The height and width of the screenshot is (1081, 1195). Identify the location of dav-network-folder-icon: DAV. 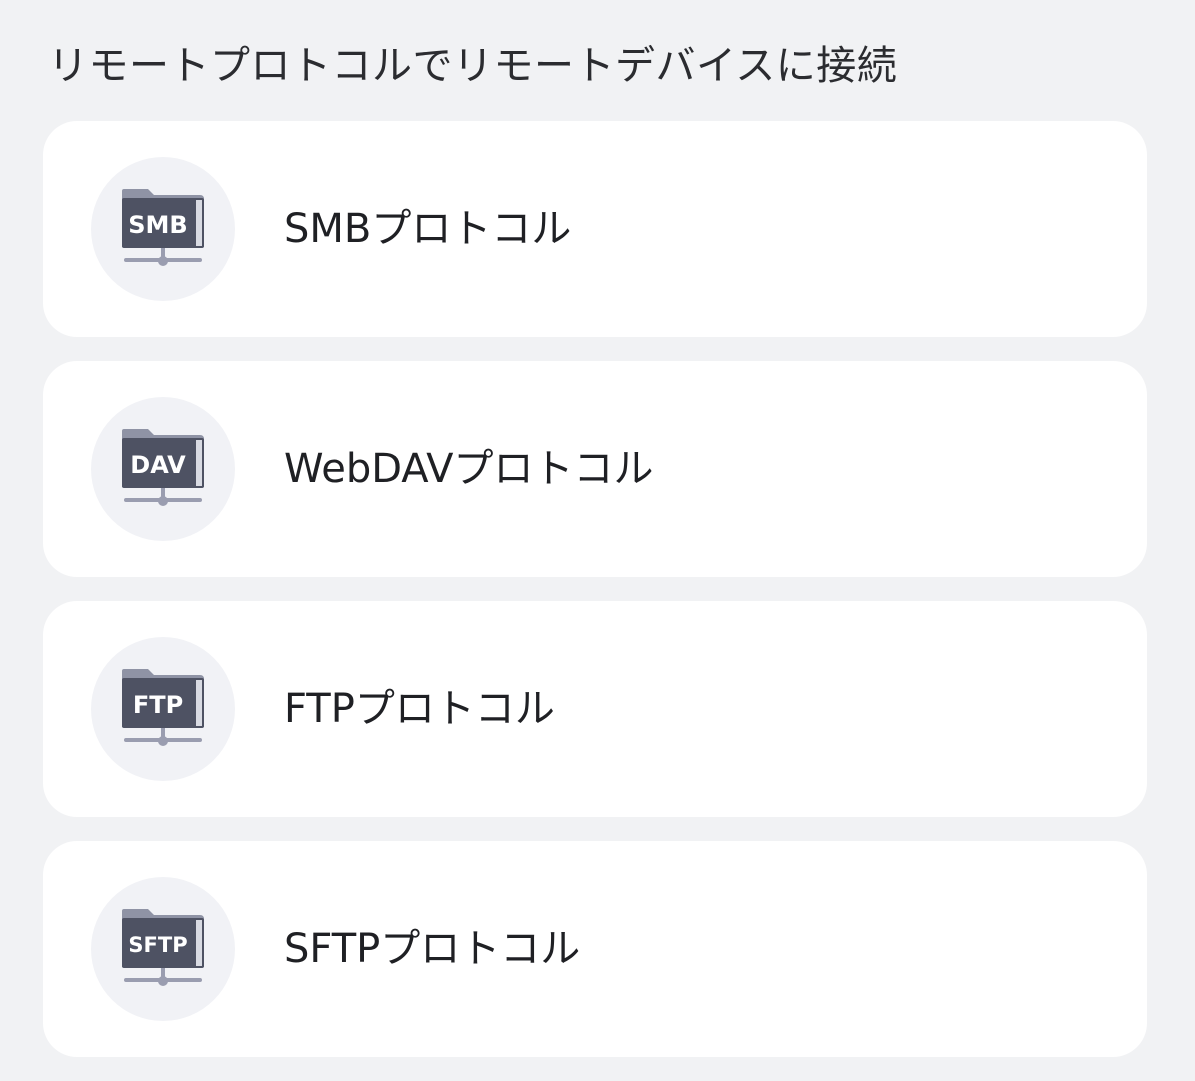
(163, 469).